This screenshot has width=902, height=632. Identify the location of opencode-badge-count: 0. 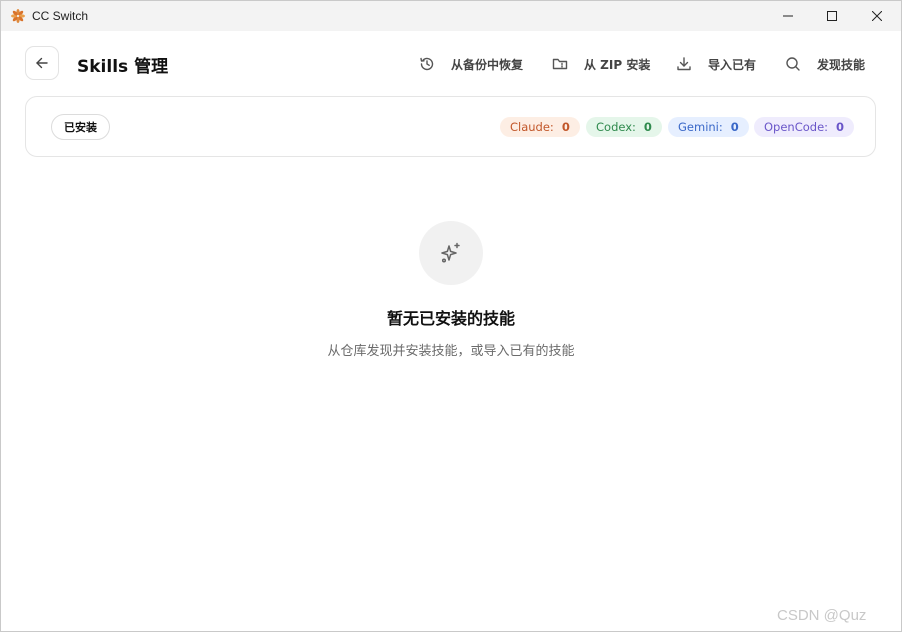
(840, 127).